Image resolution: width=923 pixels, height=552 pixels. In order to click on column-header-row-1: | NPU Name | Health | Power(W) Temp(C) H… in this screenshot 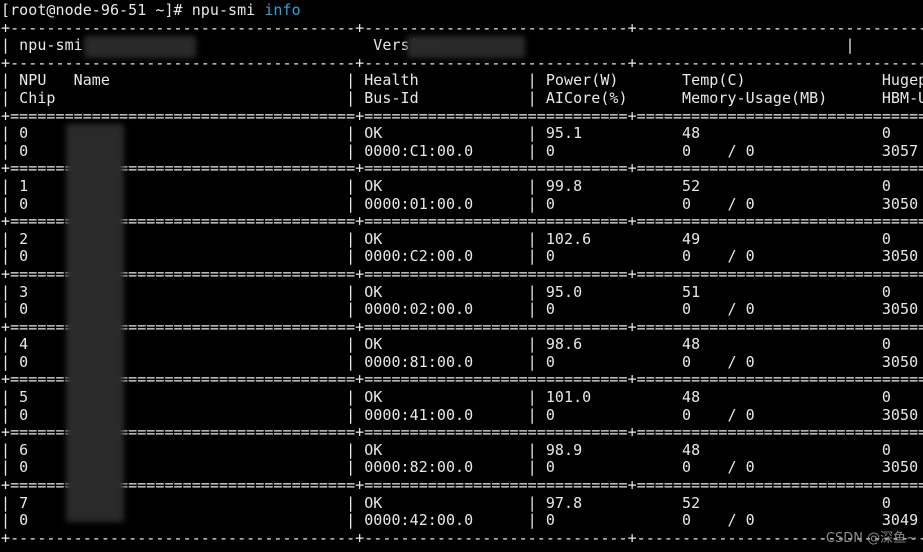, I will do `click(462, 81)`.